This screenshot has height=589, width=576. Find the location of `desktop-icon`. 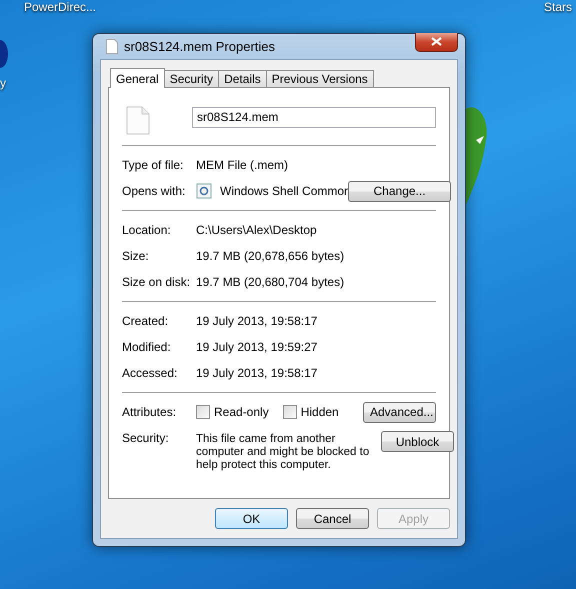

desktop-icon is located at coordinates (4, 54).